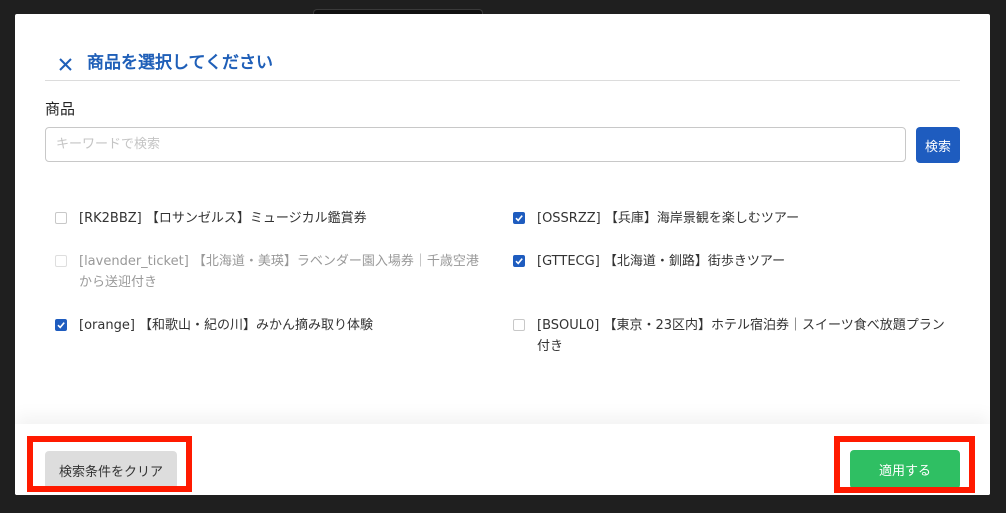 The width and height of the screenshot is (1006, 513). I want to click on product-label: [RK2BBZ] 【ロサンゼルス】ミュージカル鑑賞券, so click(223, 218).